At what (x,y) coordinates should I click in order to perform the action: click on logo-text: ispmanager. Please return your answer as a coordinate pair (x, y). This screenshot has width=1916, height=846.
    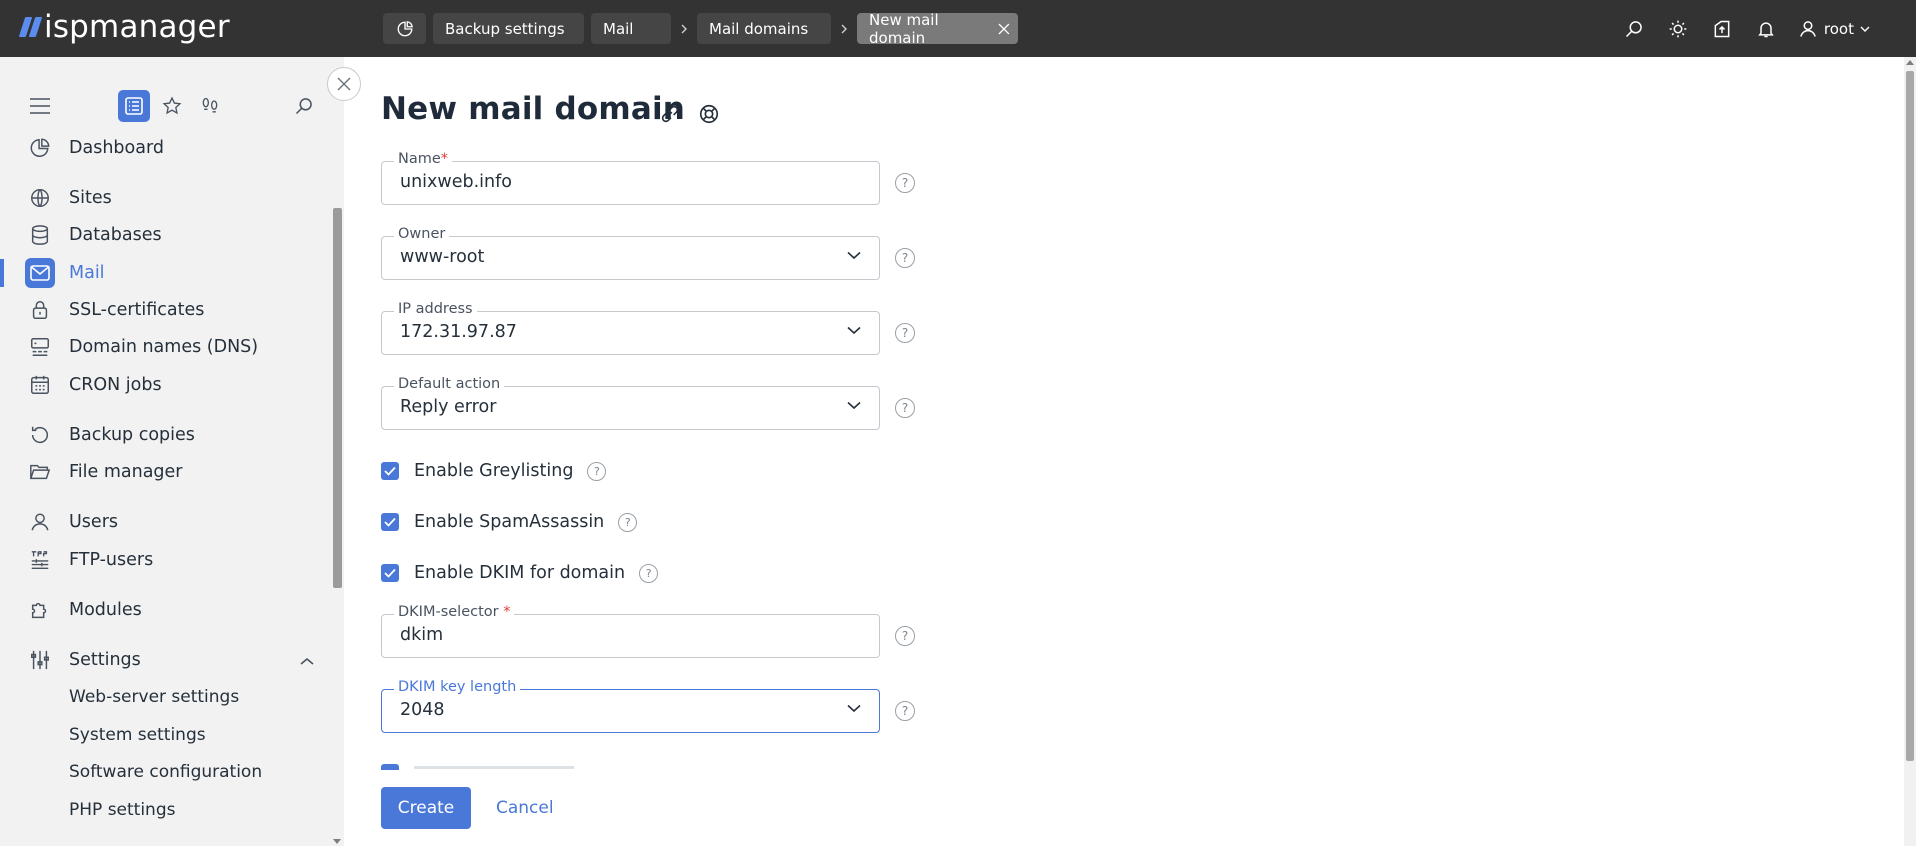
    Looking at the image, I should click on (137, 27).